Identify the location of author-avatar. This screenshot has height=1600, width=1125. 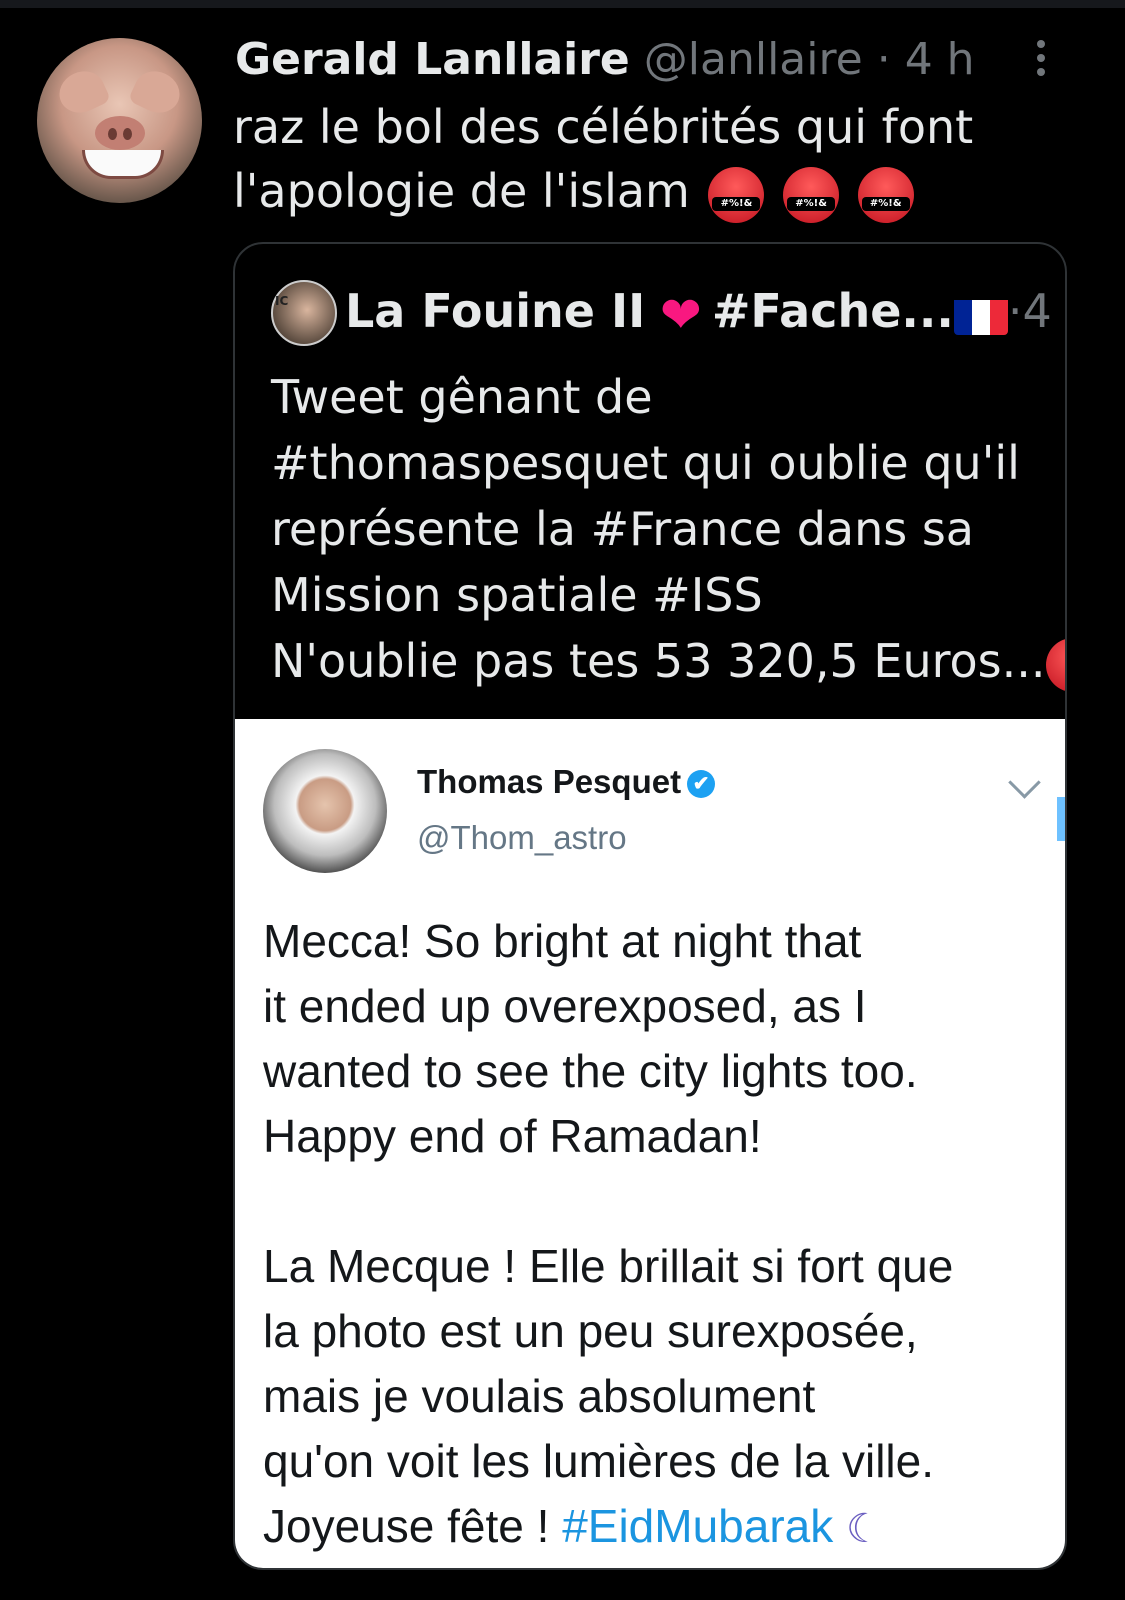
(119, 120).